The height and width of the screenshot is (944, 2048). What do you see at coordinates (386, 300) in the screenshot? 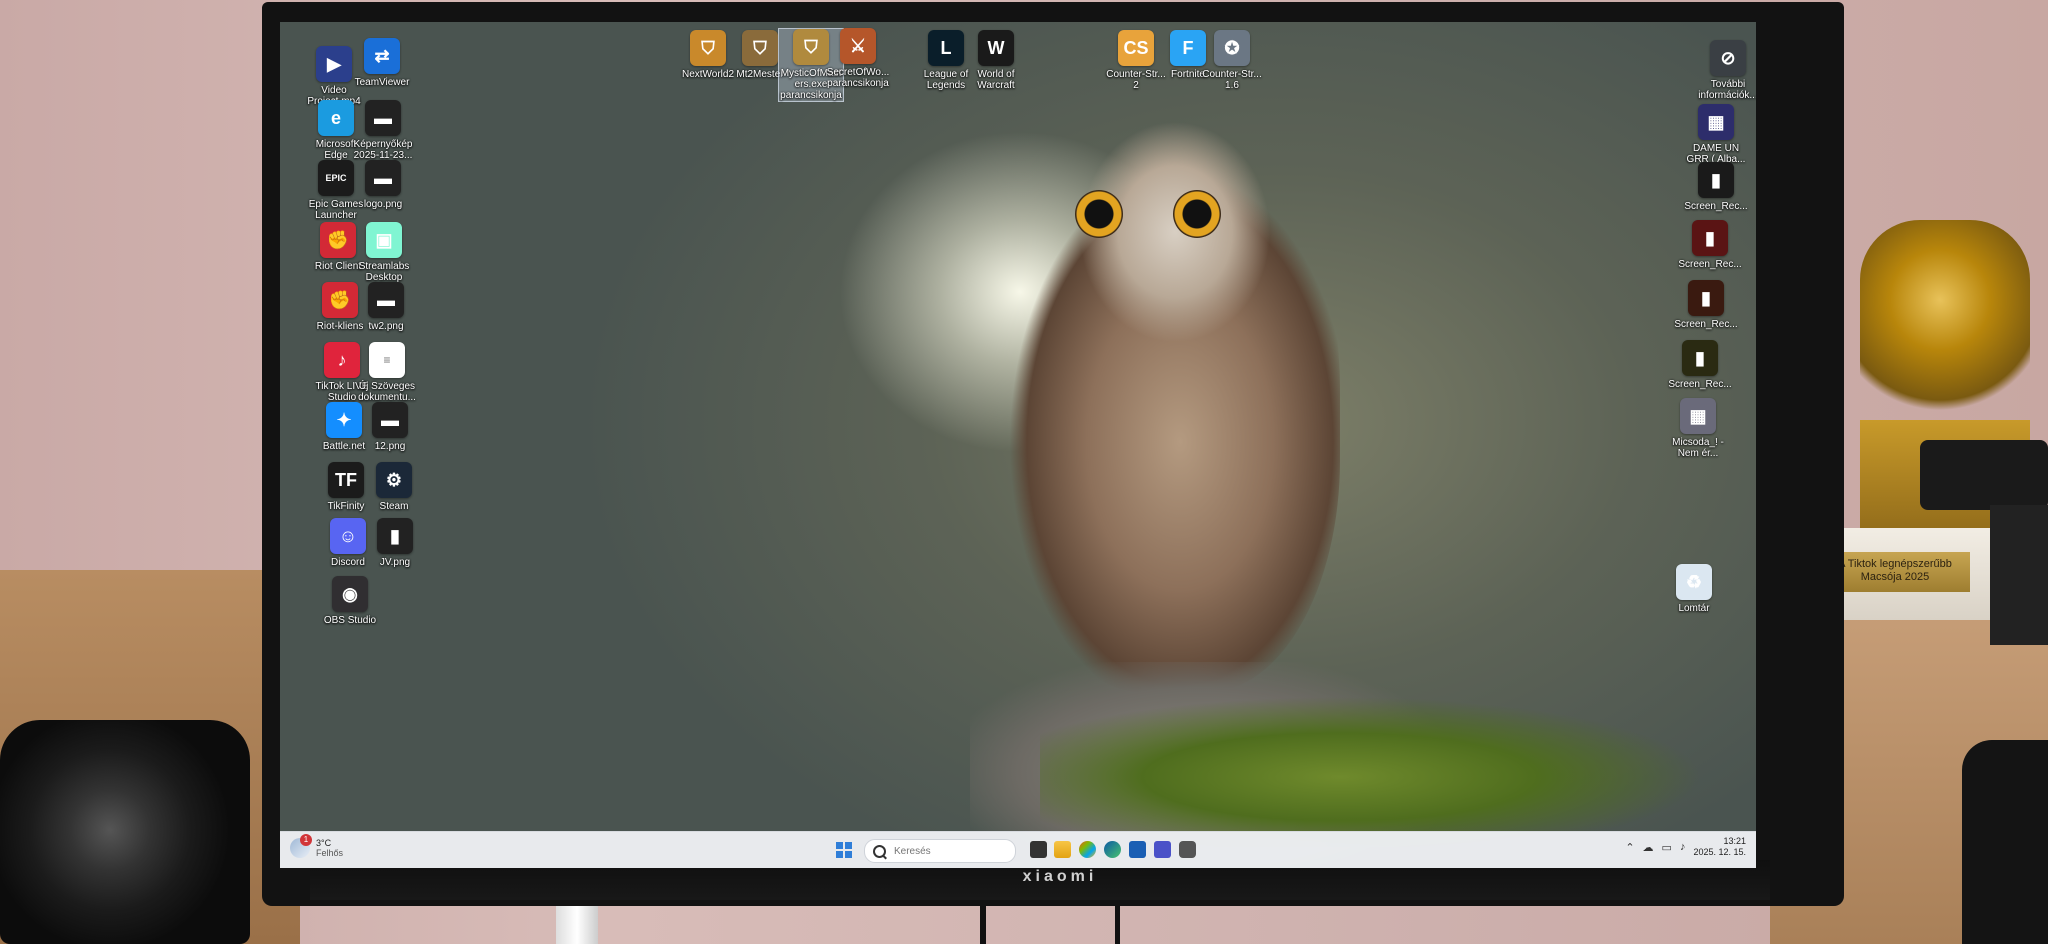
I see `tw2-png-glyph-icon: ▬` at bounding box center [386, 300].